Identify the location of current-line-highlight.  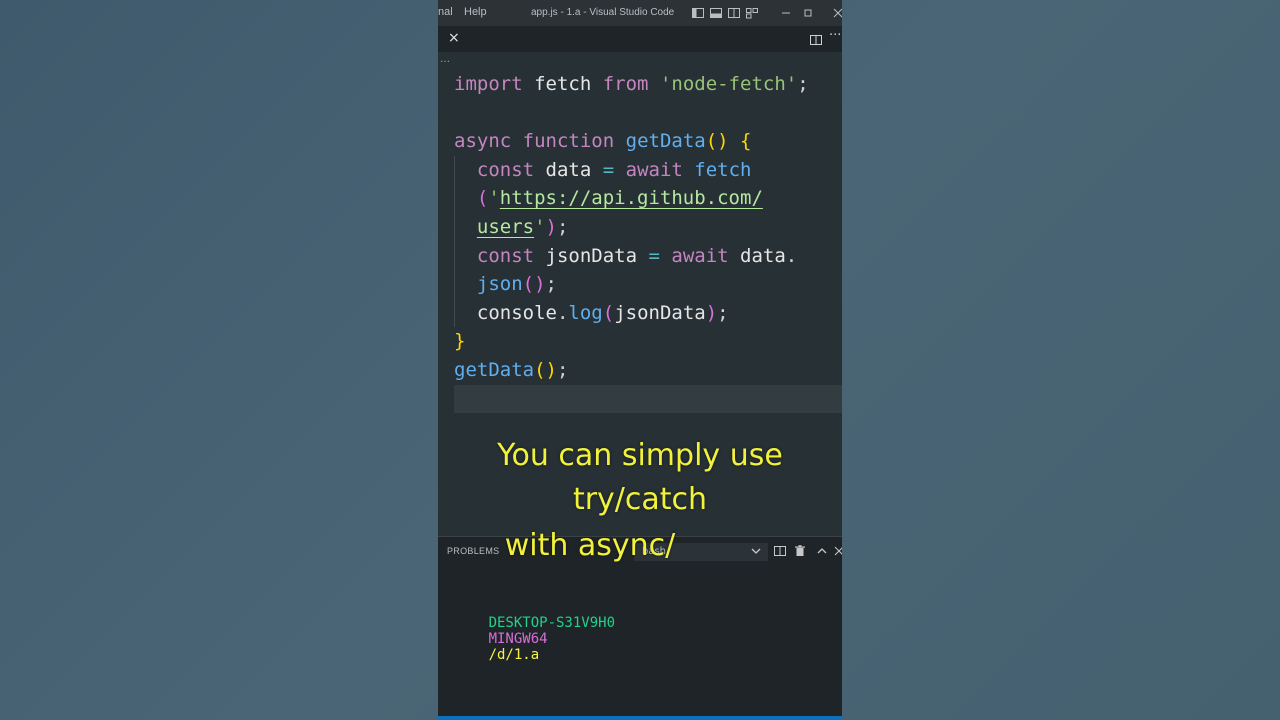
(648, 399).